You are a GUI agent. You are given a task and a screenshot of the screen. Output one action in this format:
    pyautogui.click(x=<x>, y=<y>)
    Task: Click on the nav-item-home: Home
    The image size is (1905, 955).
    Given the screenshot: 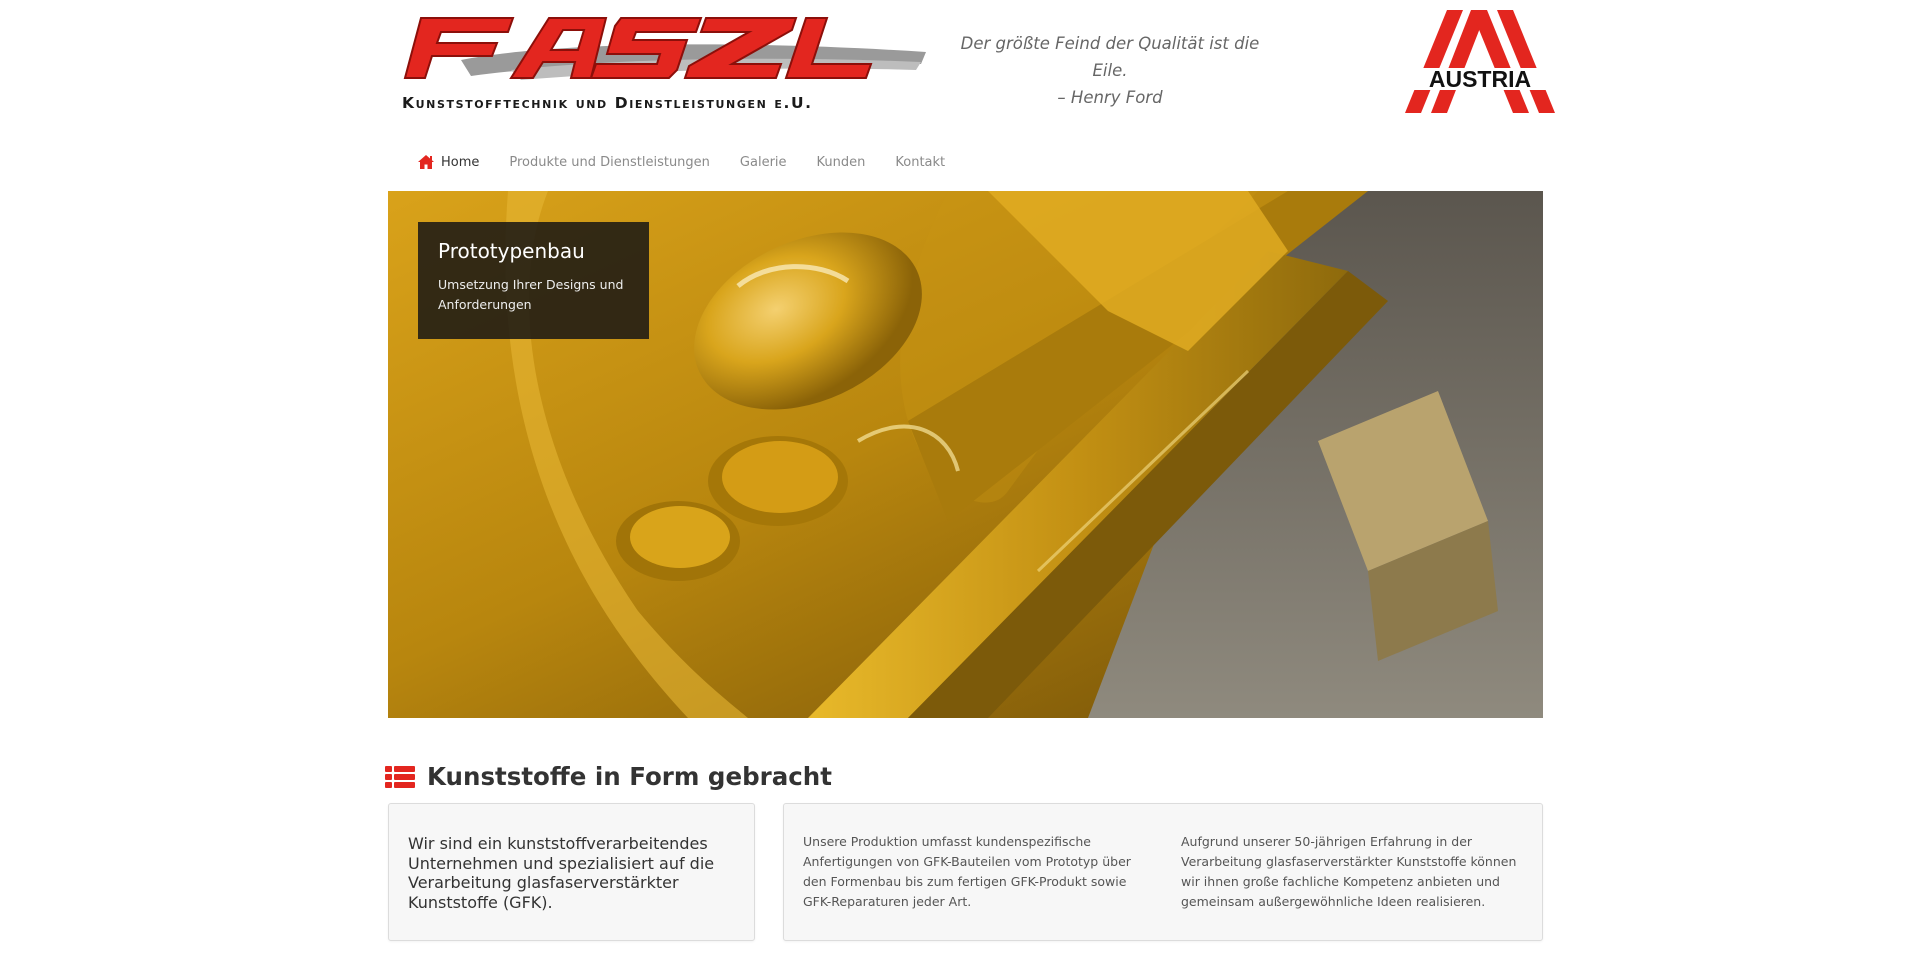 What is the action you would take?
    pyautogui.click(x=439, y=162)
    